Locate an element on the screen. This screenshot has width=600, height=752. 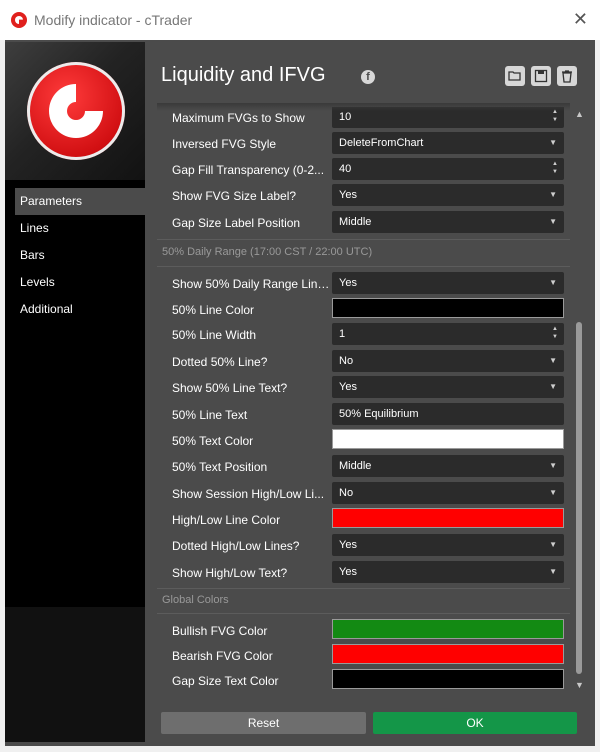
param-row: Show 50% Daily Range Line? Yes ▼ is located at coordinates (363, 284).